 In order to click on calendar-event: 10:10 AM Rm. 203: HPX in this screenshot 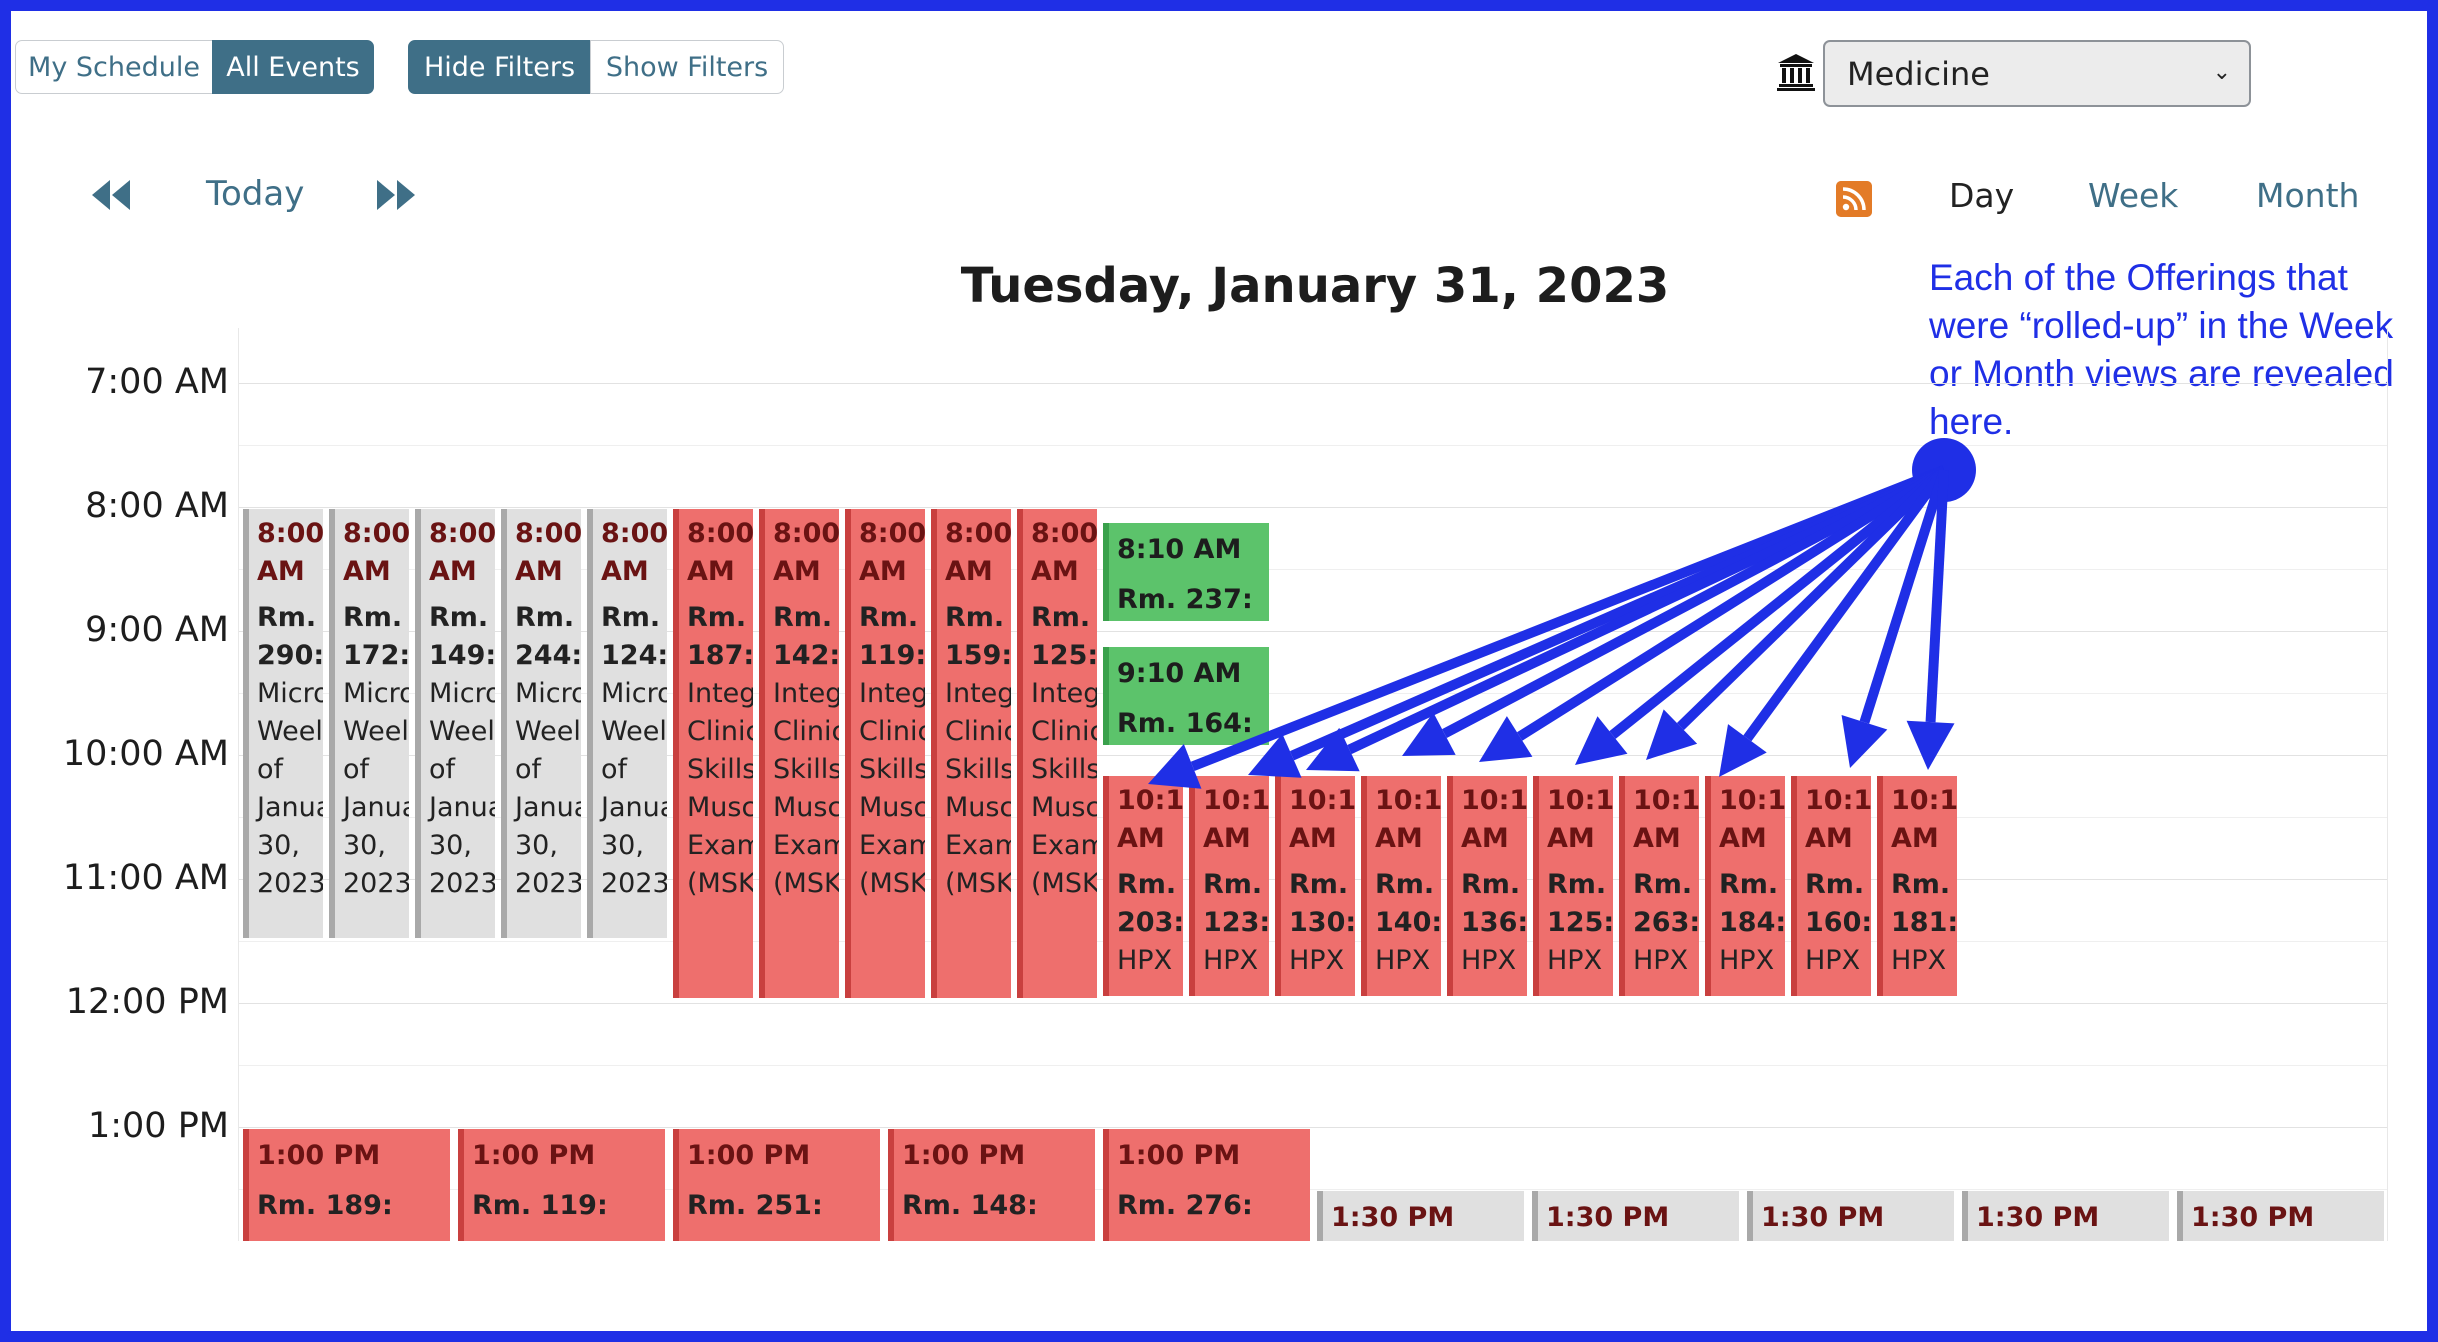, I will do `click(1143, 886)`.